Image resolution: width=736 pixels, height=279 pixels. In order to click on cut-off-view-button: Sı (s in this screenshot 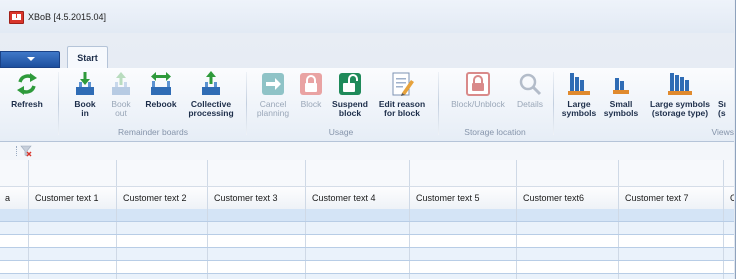, I will do `click(726, 94)`.